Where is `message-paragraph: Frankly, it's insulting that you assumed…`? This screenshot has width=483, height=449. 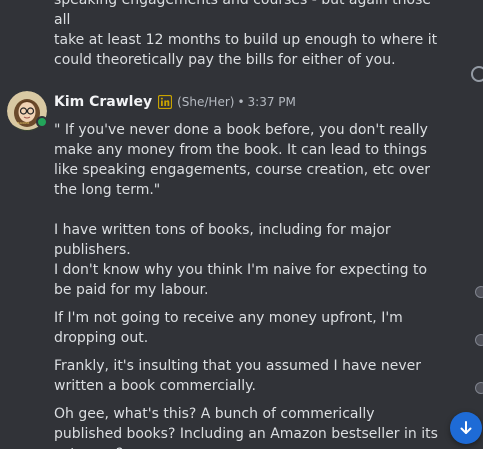
message-paragraph: Frankly, it's insulting that you assumed… is located at coordinates (238, 376).